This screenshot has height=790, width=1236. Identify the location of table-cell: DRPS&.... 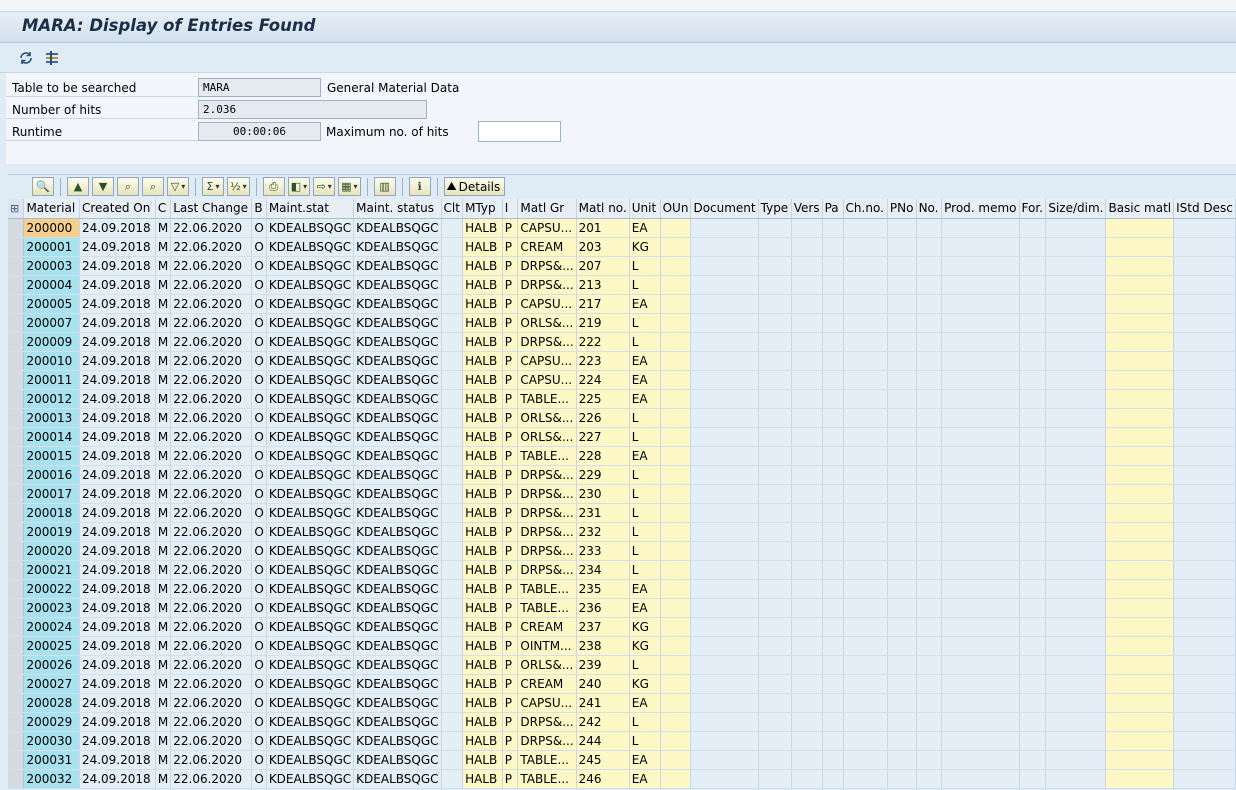
(547, 513).